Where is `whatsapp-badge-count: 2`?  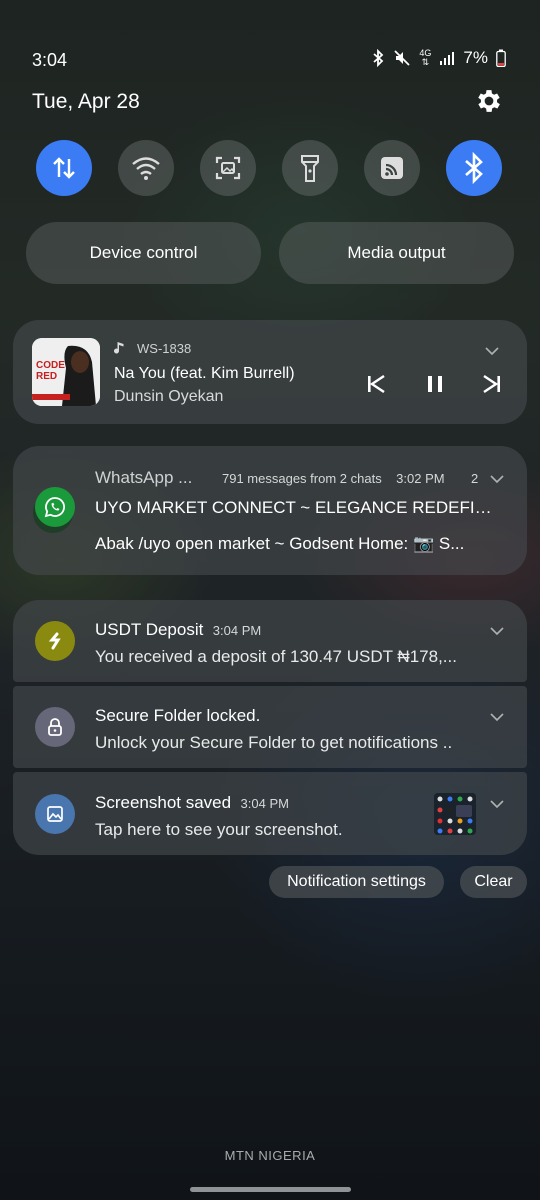 whatsapp-badge-count: 2 is located at coordinates (475, 478).